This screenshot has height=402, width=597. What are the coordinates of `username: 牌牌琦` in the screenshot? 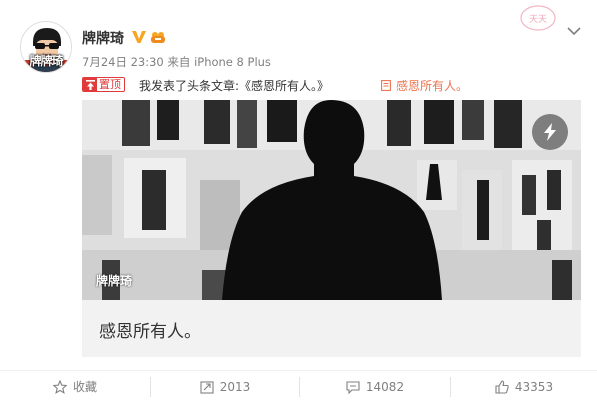 It's located at (103, 38).